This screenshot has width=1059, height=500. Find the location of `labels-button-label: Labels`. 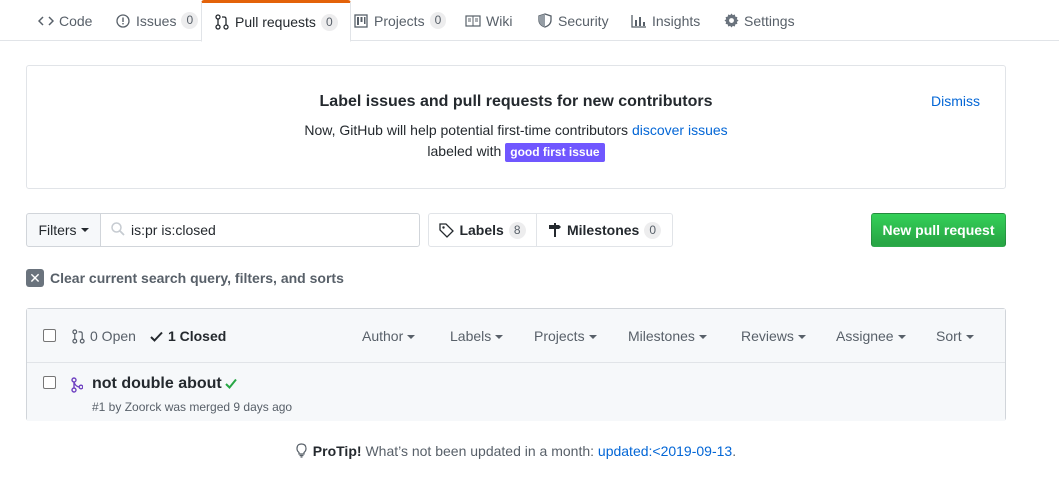

labels-button-label: Labels is located at coordinates (481, 230).